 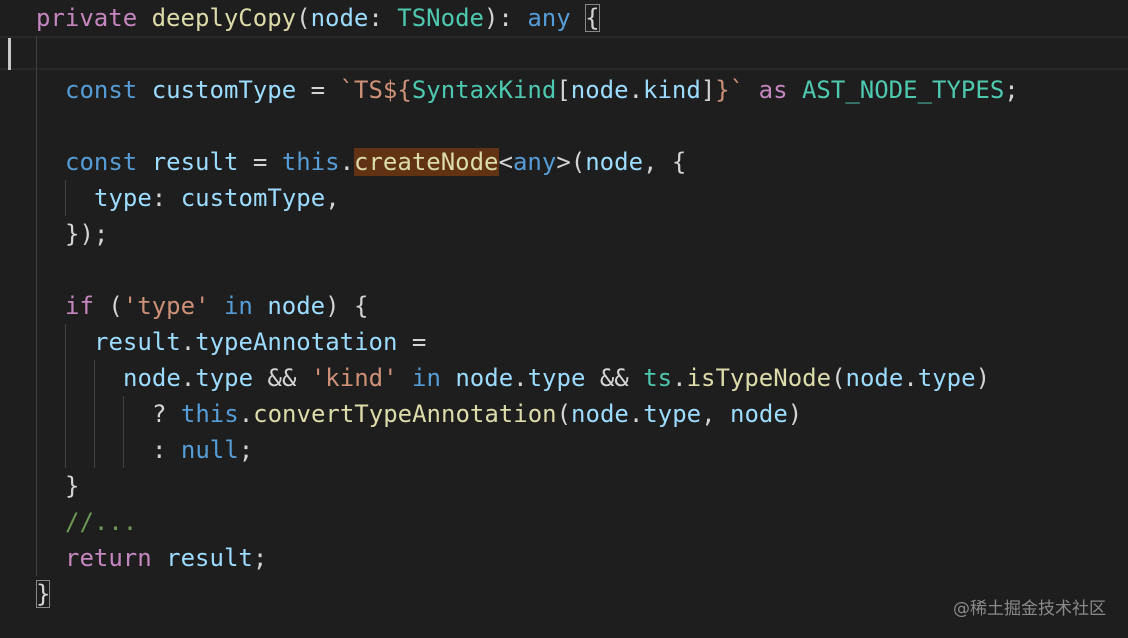 What do you see at coordinates (347, 306) in the screenshot?
I see `punct: ) {` at bounding box center [347, 306].